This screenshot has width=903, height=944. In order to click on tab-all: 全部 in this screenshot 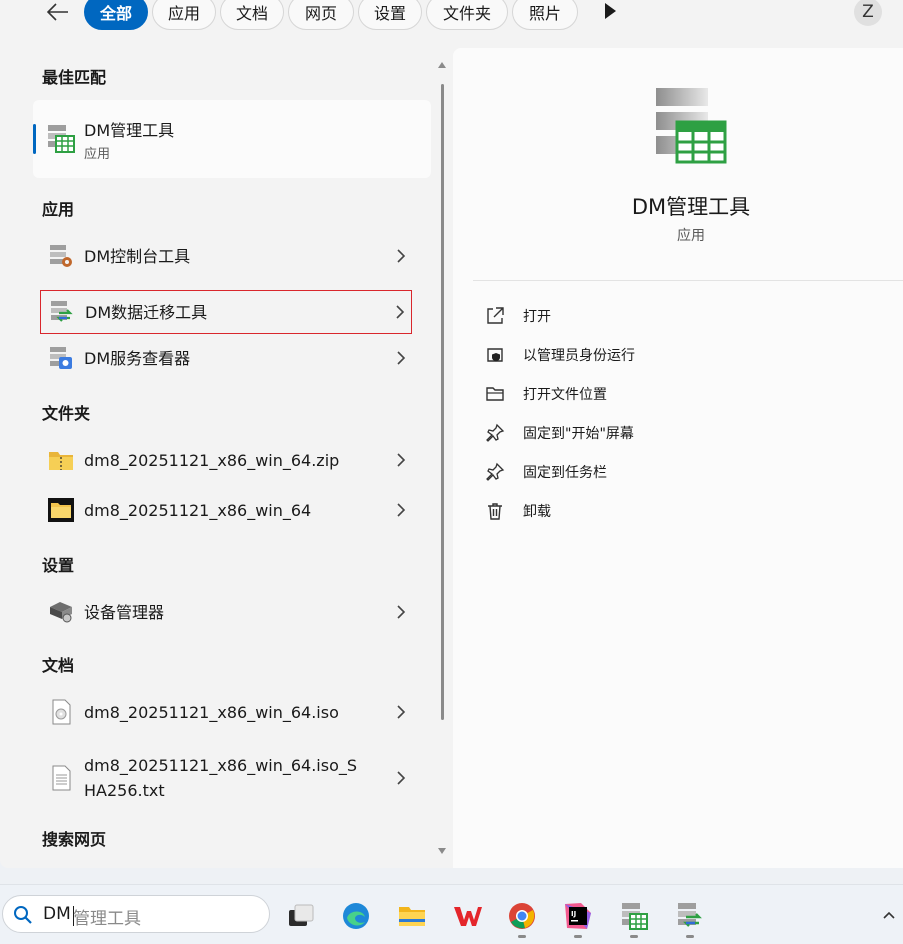, I will do `click(116, 15)`.